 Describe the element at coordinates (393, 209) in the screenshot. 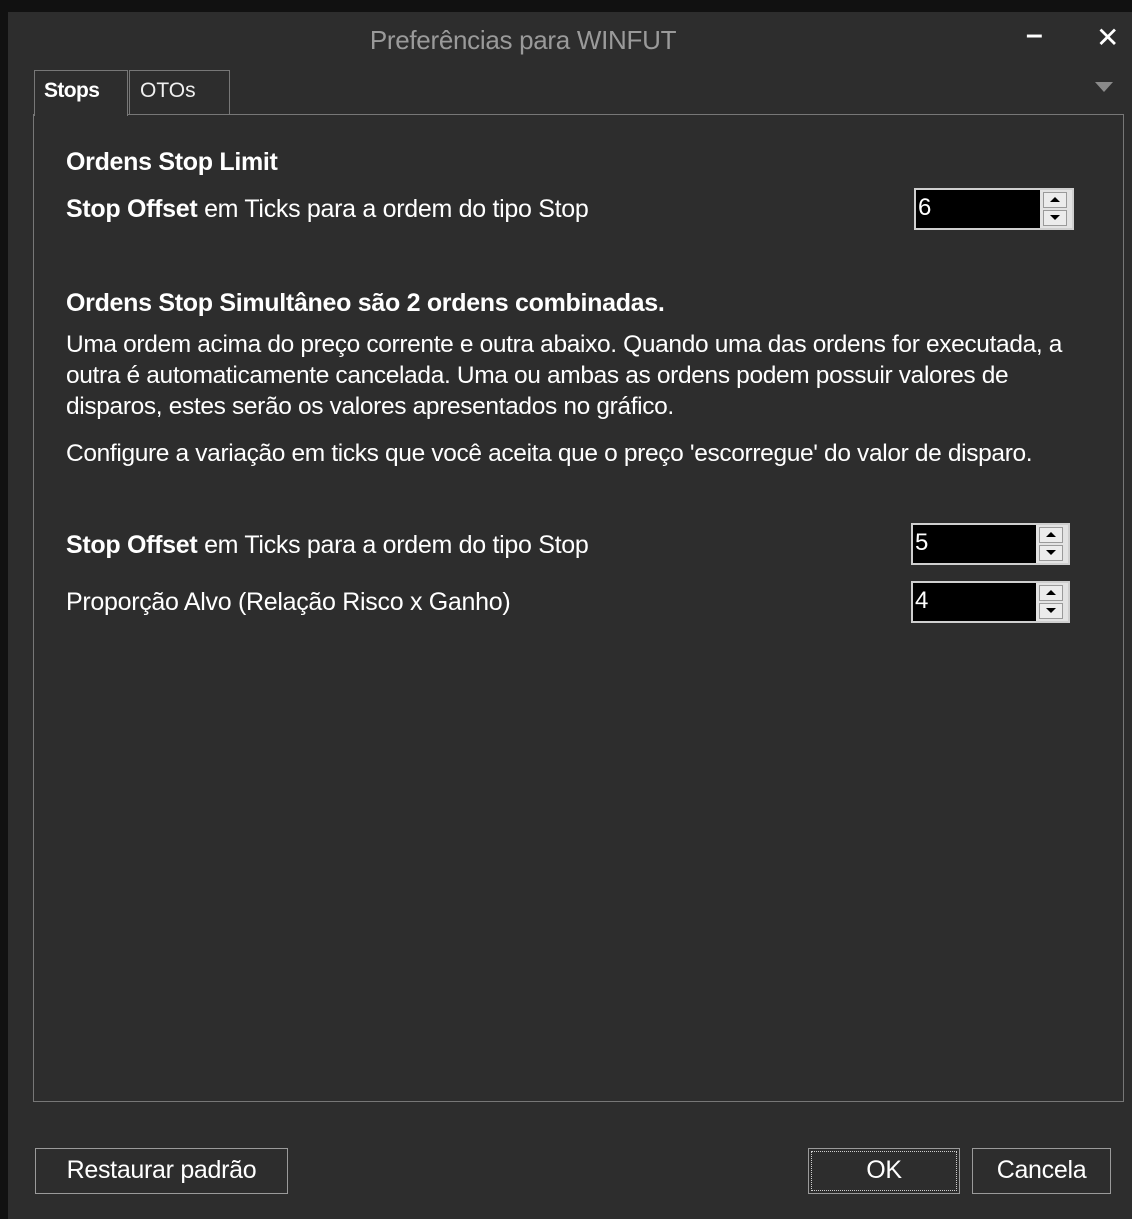

I see `stop-limit-offset-label-rest: em Ticks para a ordem do tipo Stop` at that location.